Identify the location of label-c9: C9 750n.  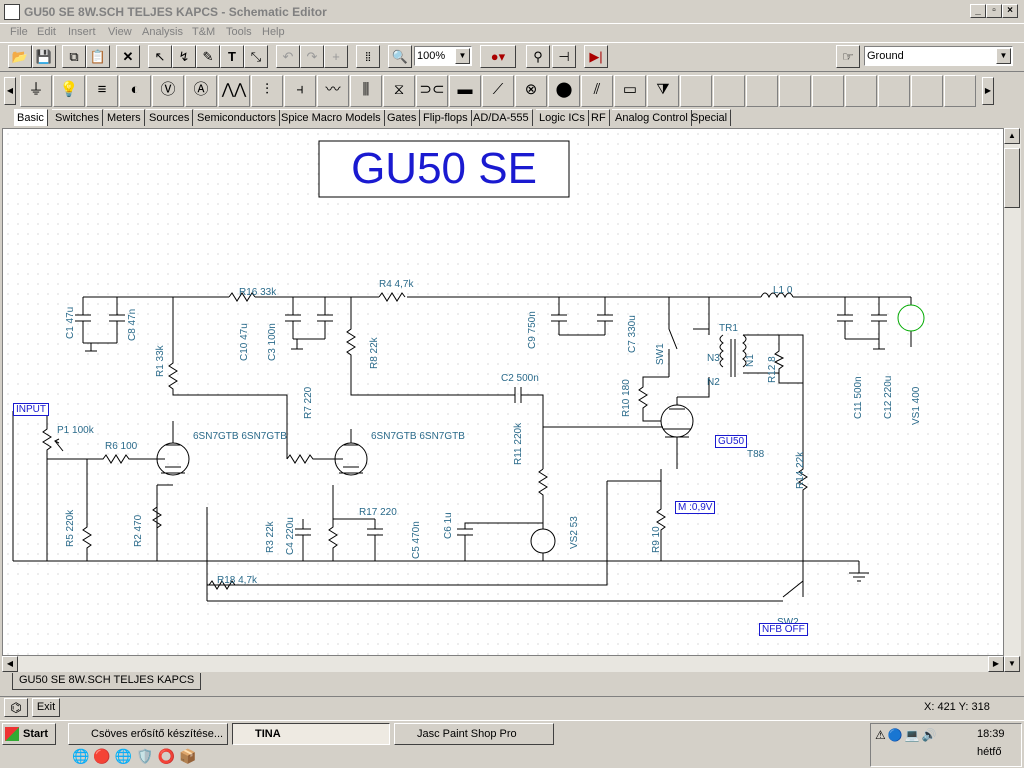
(532, 330).